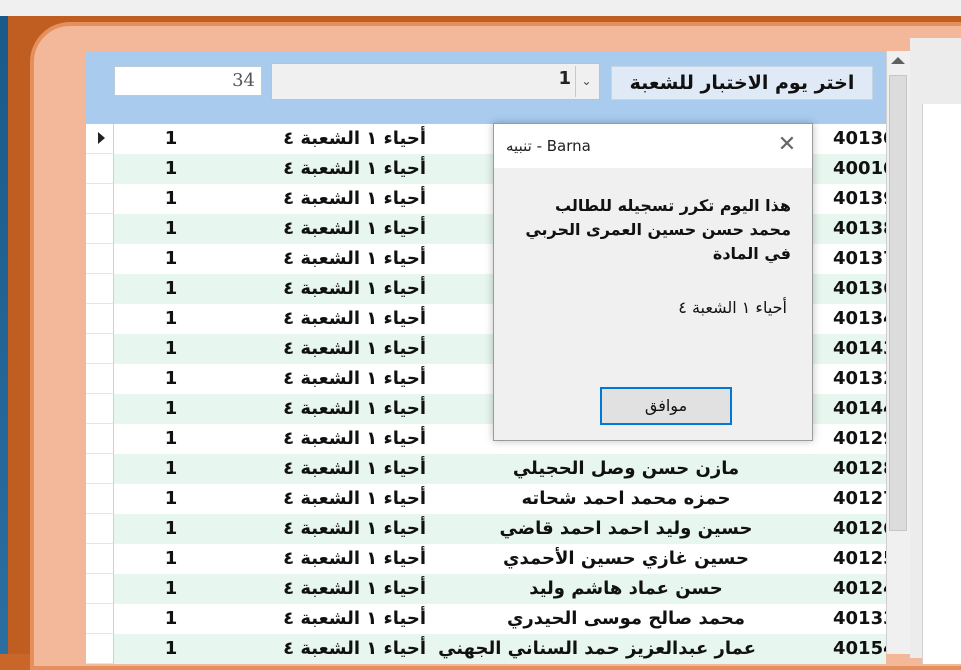  I want to click on day-select-value: 1, so click(564, 78).